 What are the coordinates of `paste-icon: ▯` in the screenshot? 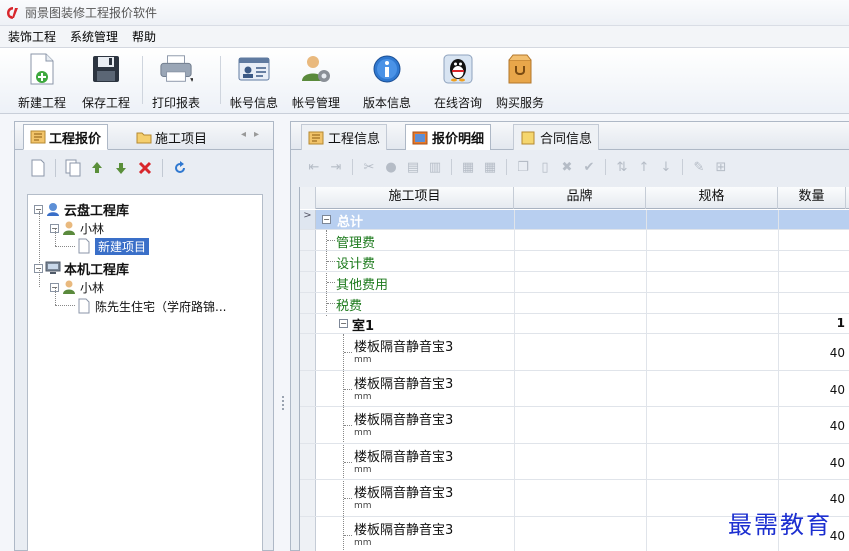 It's located at (545, 167).